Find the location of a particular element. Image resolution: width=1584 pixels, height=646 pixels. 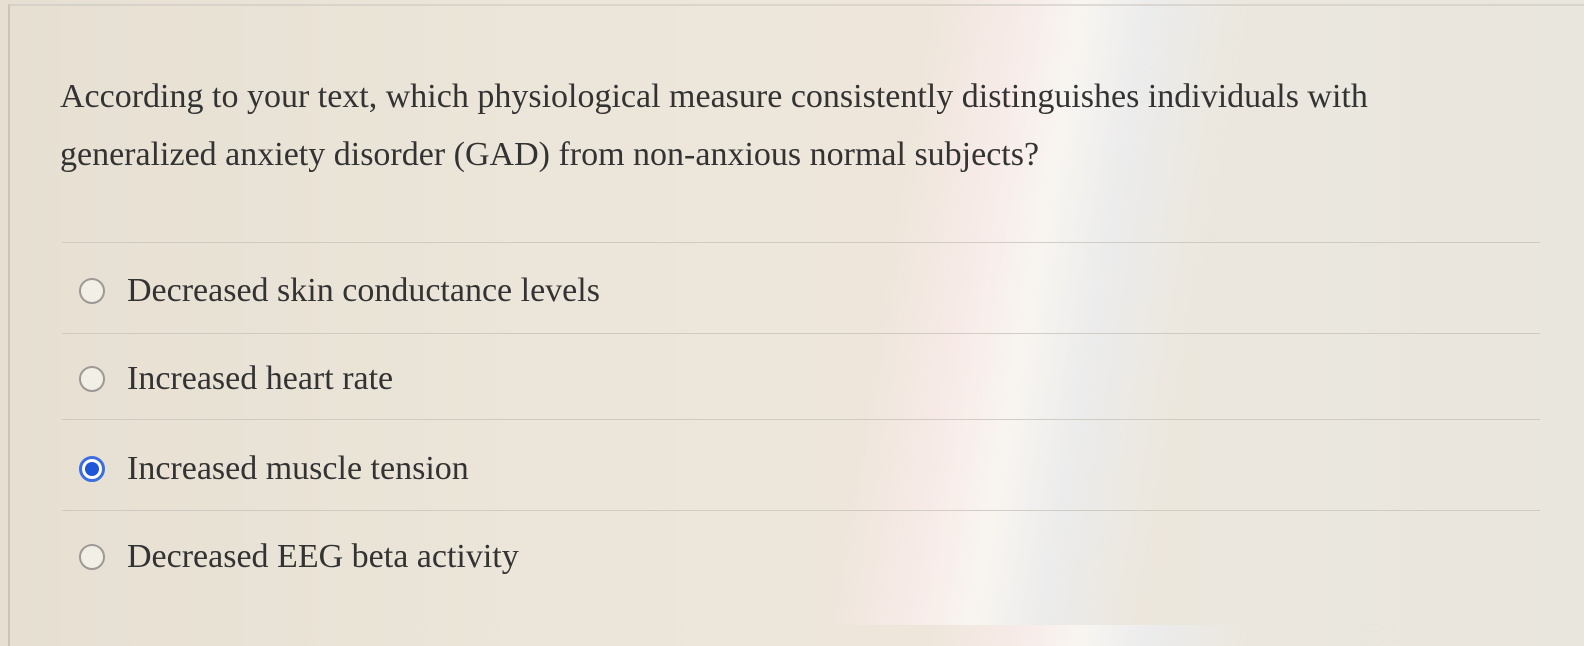

radio-checked-icon is located at coordinates (92, 469).